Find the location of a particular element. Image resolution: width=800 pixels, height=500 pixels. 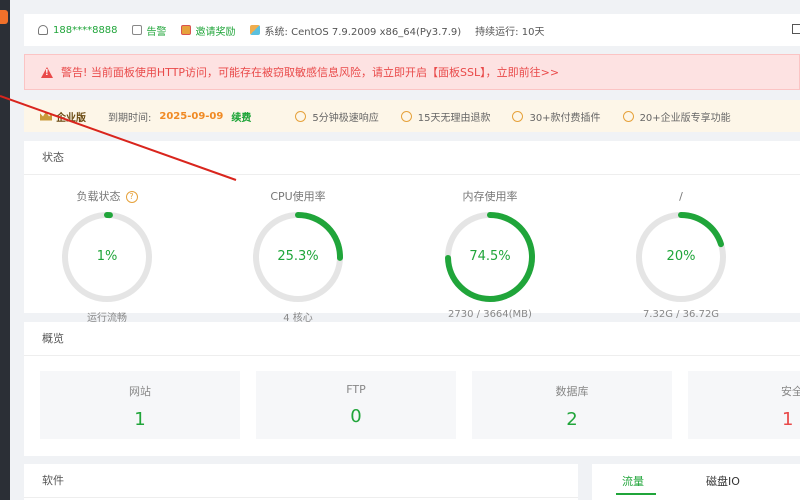

annotation-arrow-line is located at coordinates (118, 138).